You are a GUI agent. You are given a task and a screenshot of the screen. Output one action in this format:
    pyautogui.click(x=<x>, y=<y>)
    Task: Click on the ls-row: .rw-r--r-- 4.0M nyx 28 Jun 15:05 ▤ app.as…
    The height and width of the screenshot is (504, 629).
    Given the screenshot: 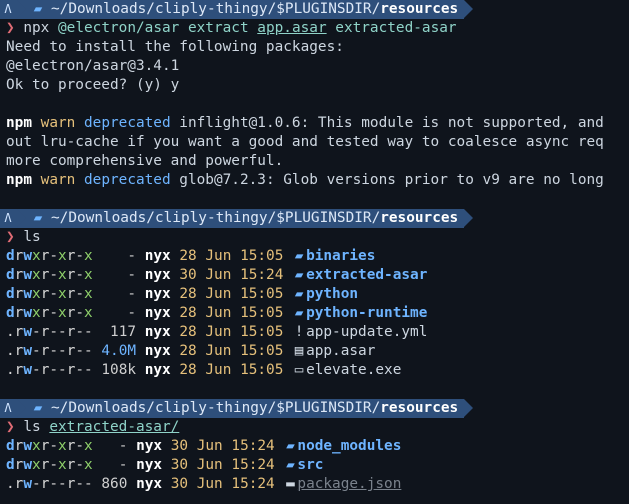 What is the action you would take?
    pyautogui.click(x=317, y=351)
    